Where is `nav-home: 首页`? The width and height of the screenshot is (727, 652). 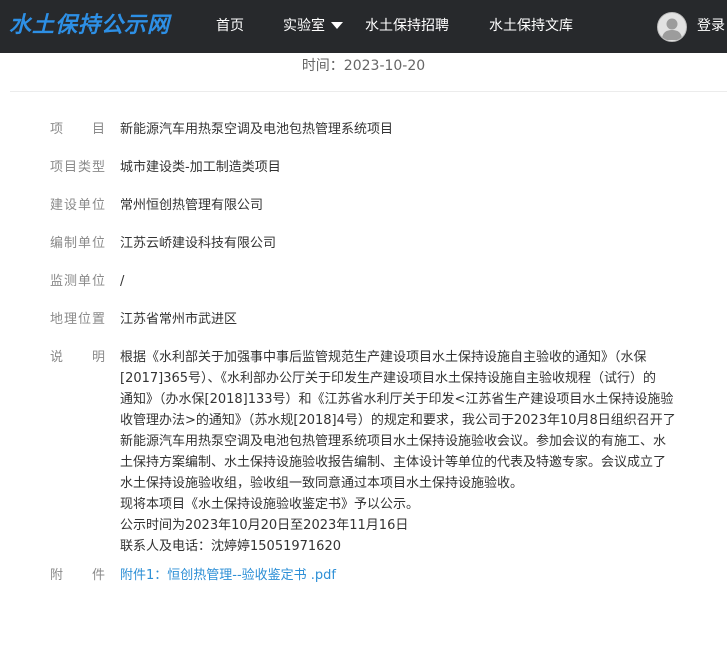 nav-home: 首页 is located at coordinates (230, 26).